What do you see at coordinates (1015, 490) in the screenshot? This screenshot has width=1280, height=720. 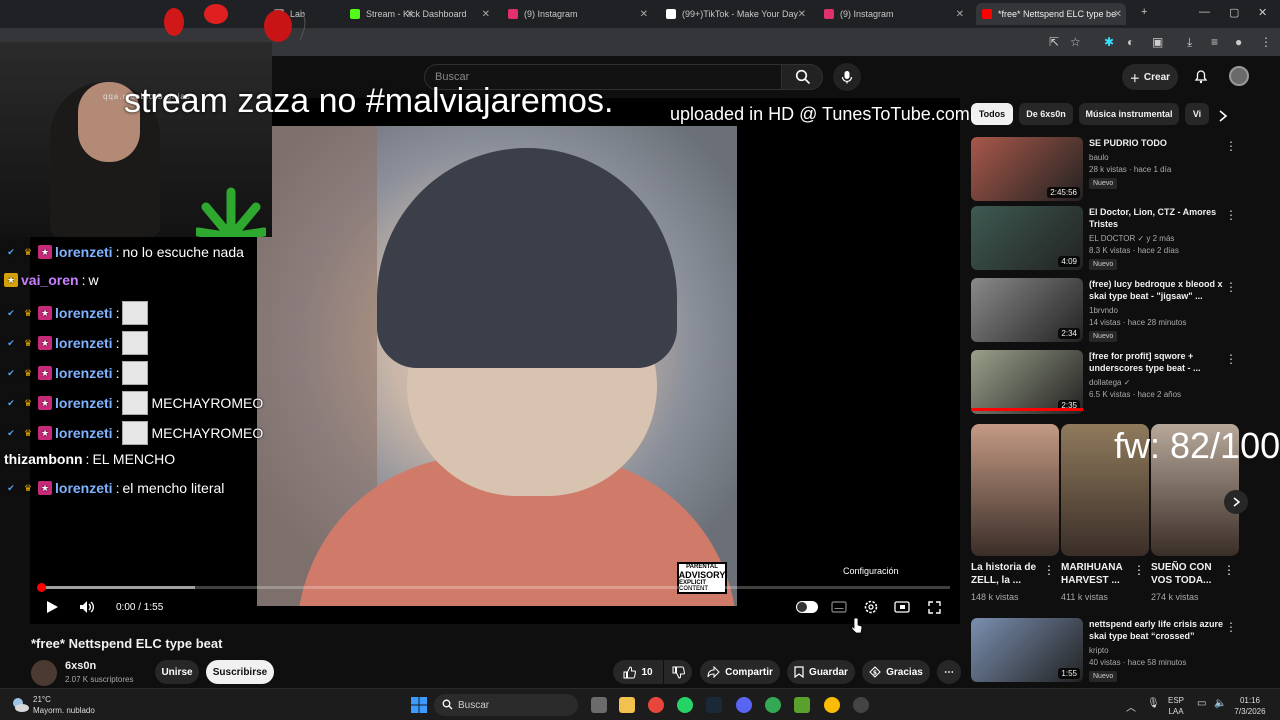 I see `short-thumbnail` at bounding box center [1015, 490].